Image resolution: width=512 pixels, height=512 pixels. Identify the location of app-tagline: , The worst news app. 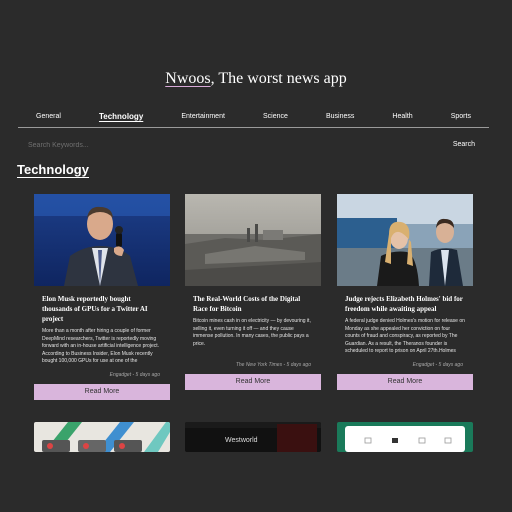
(278, 78).